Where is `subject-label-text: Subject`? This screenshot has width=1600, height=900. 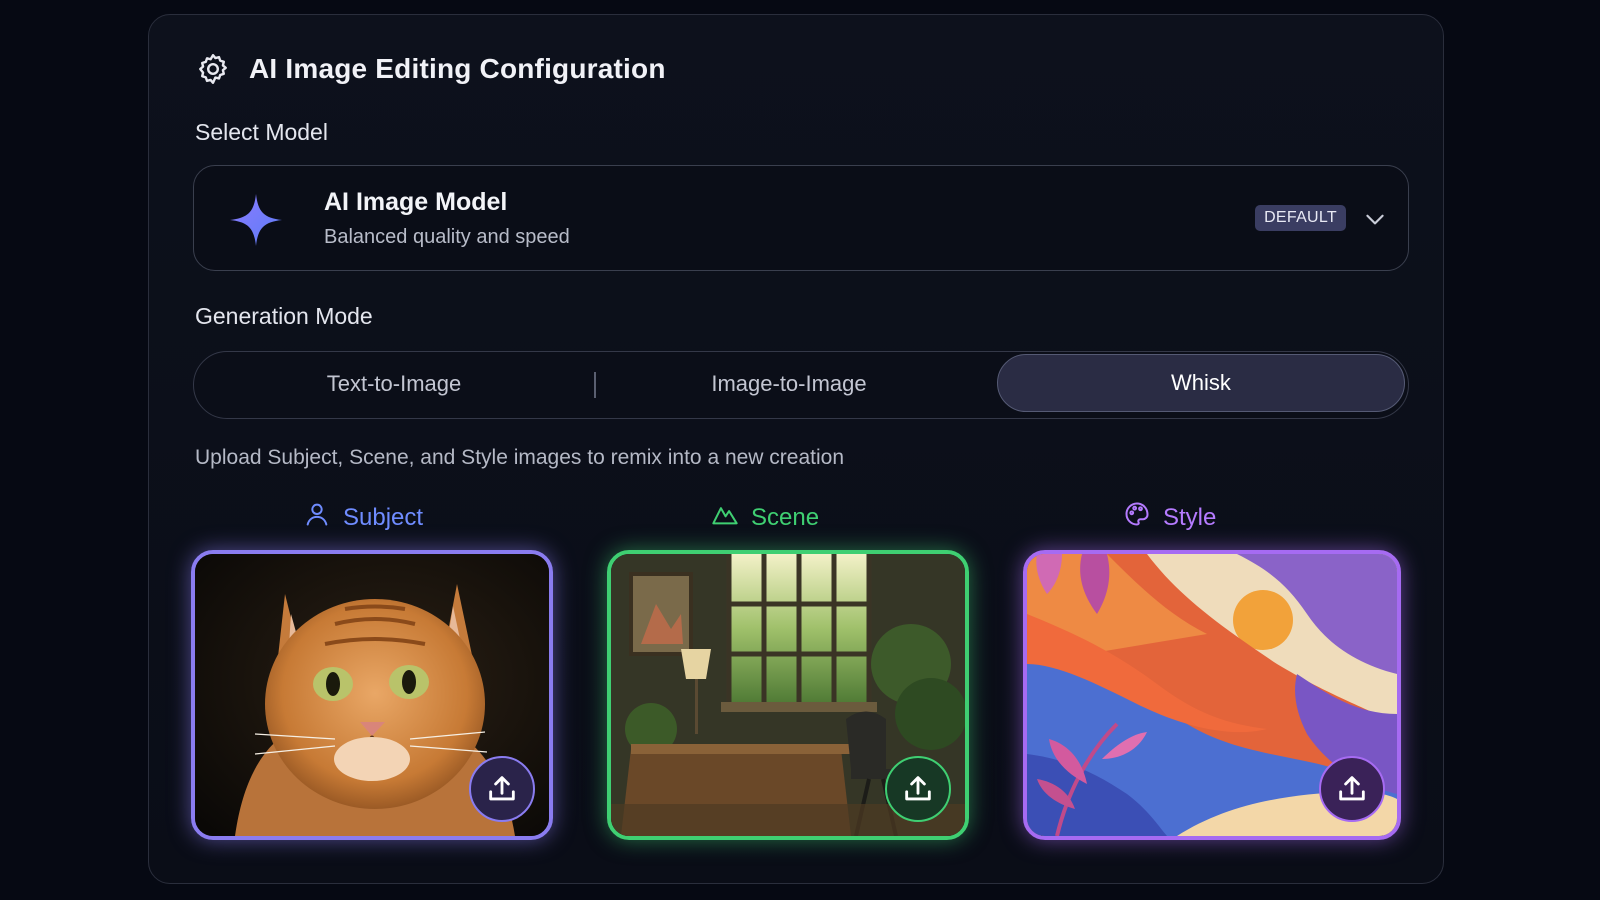
subject-label-text: Subject is located at coordinates (383, 517).